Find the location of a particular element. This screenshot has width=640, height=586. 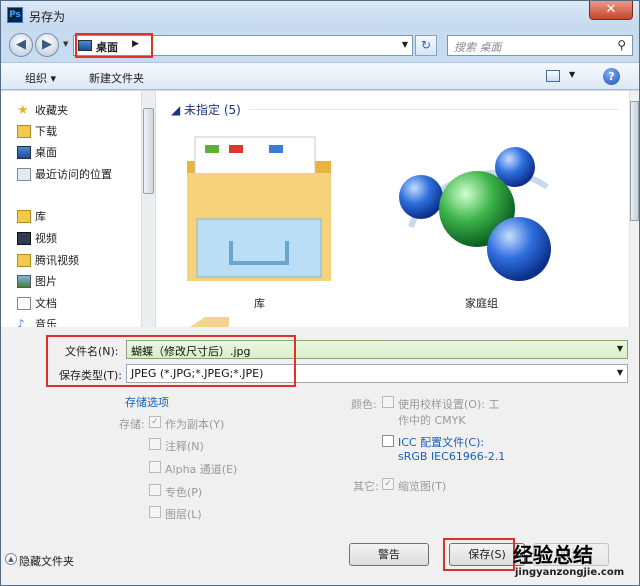

back-arrow-icon: ◀ is located at coordinates (21, 44).